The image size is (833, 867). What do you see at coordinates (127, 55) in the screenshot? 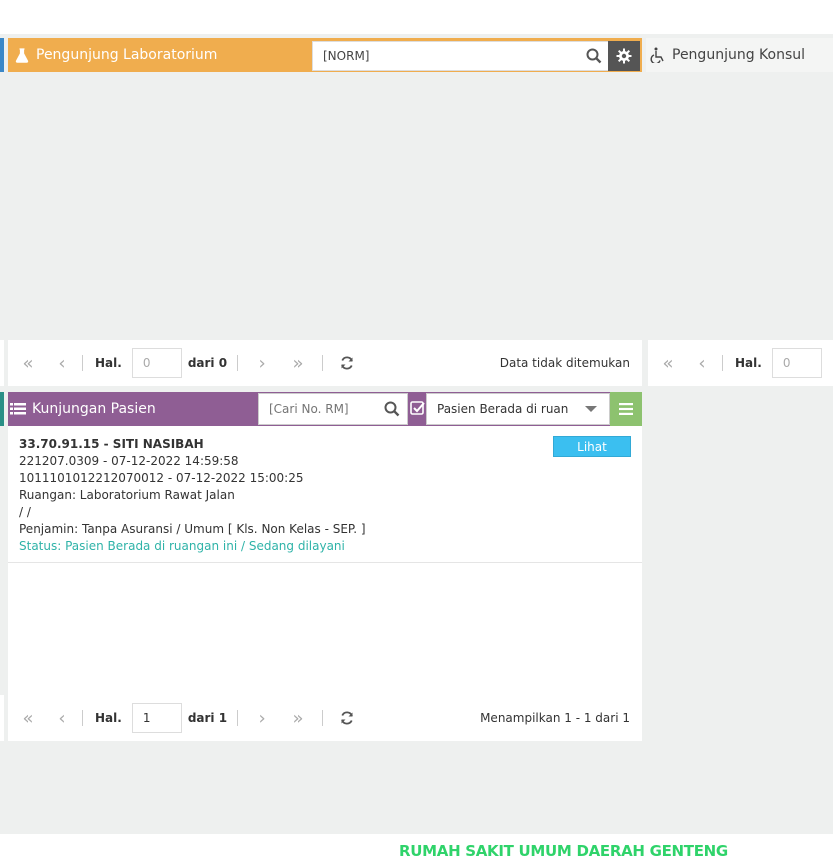
I see `lab-panel-title: Pengunjung Laboratorium` at bounding box center [127, 55].